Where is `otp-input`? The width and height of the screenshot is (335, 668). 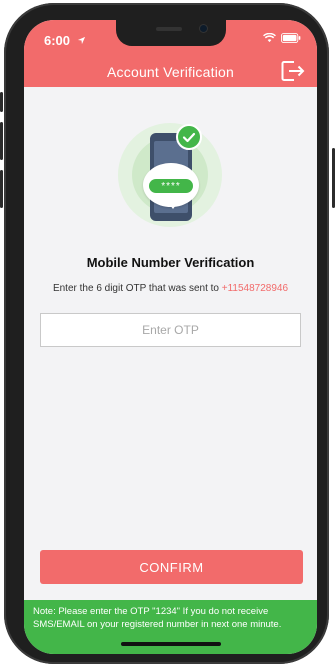
otp-input is located at coordinates (170, 330).